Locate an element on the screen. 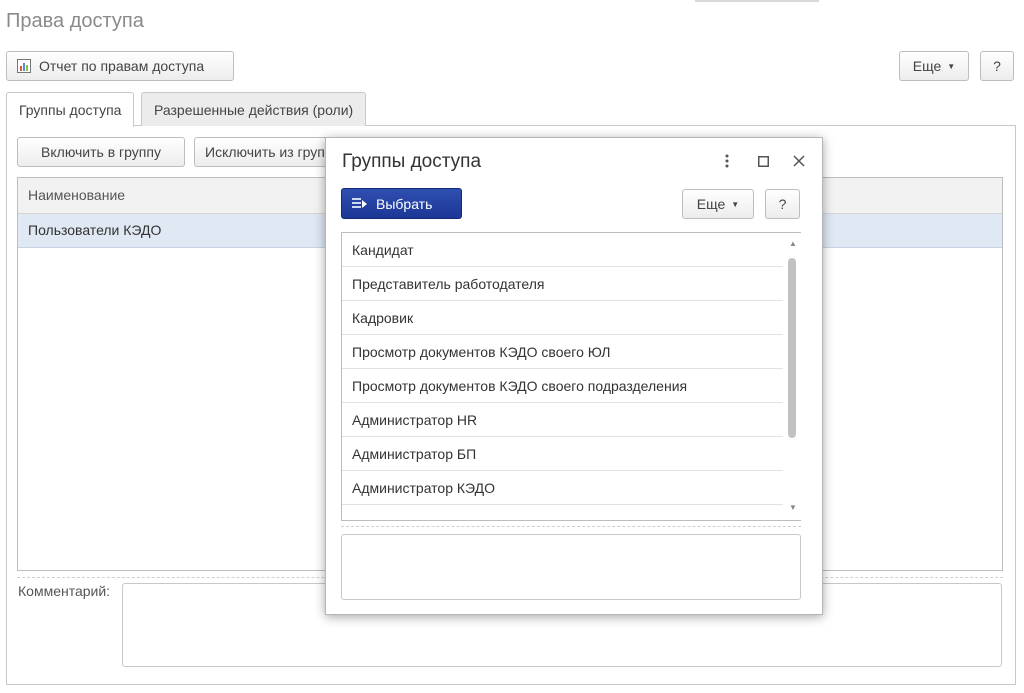  dialog-more-button: Еще ▼ is located at coordinates (718, 204).